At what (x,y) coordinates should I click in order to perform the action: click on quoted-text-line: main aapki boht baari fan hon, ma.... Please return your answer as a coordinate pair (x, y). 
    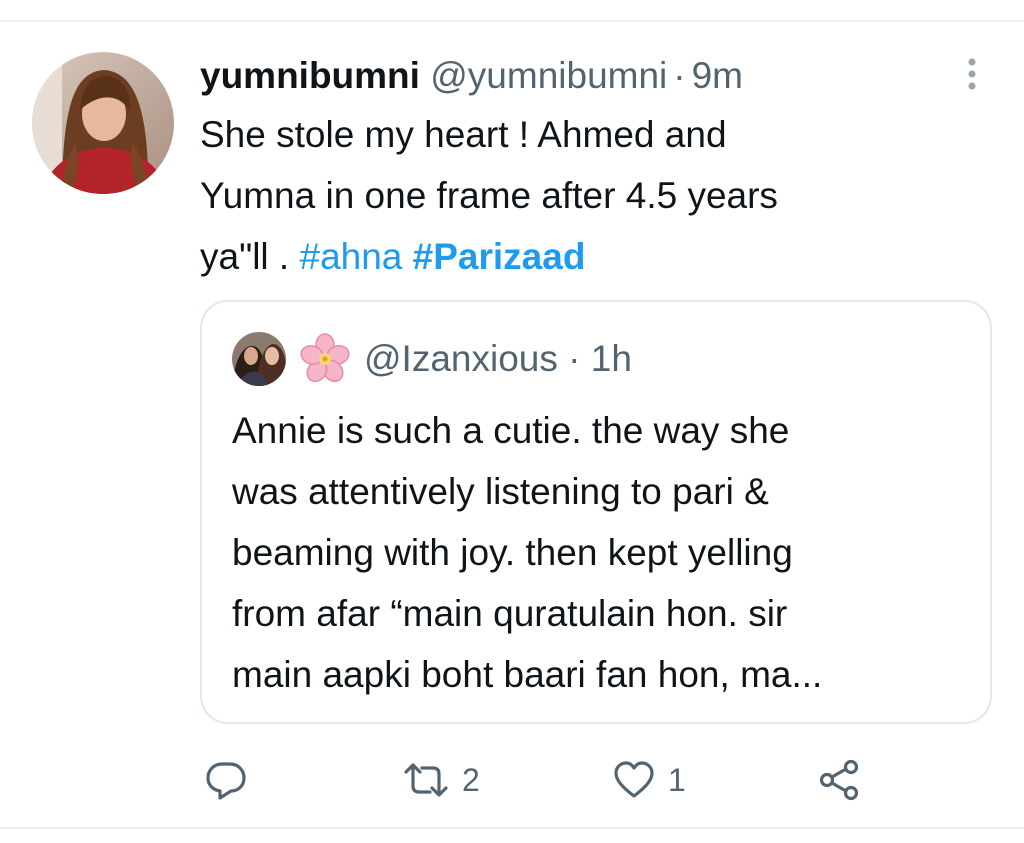
    Looking at the image, I should click on (527, 674).